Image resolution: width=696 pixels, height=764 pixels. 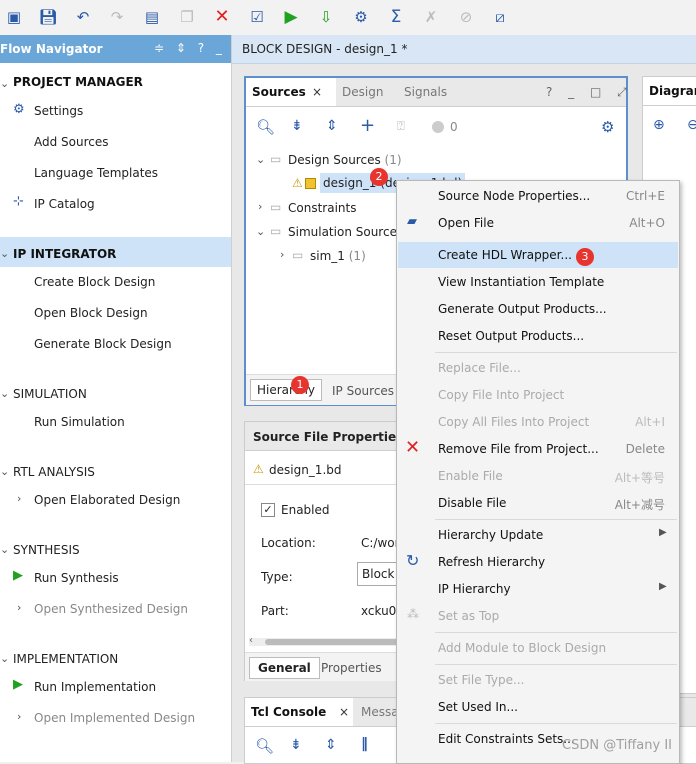 I want to click on menu-refresh-hierarchy: Refresh Hierarchy, so click(x=491, y=562).